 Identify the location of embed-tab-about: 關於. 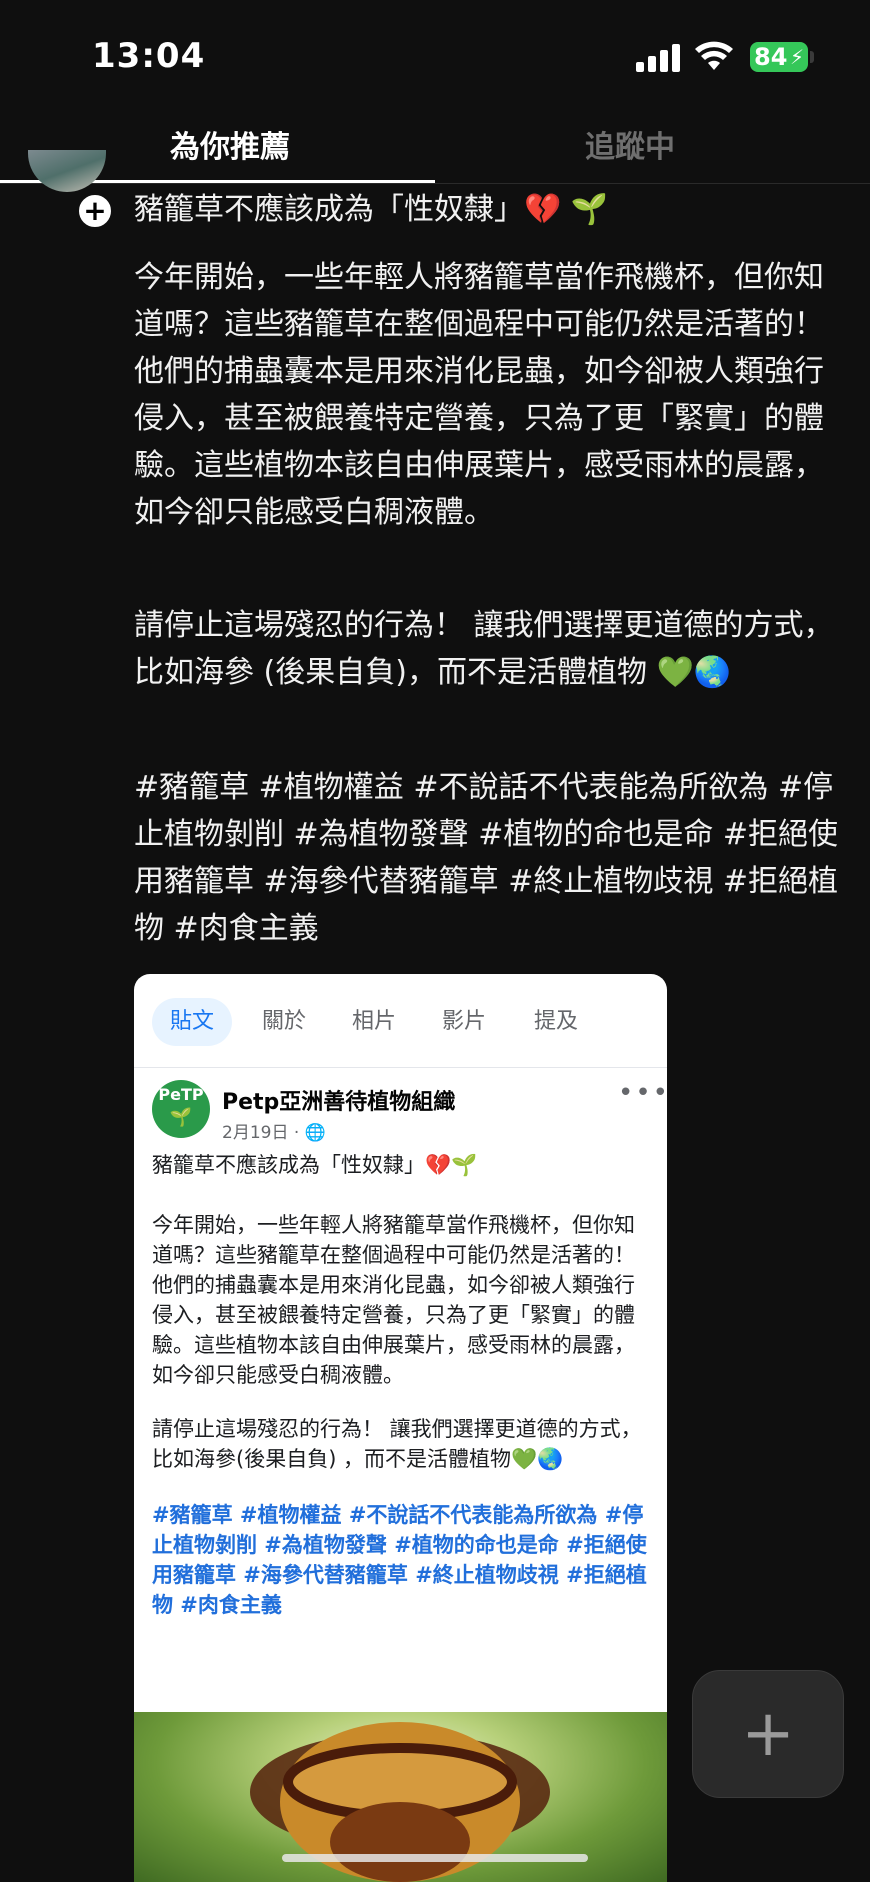
(284, 1021).